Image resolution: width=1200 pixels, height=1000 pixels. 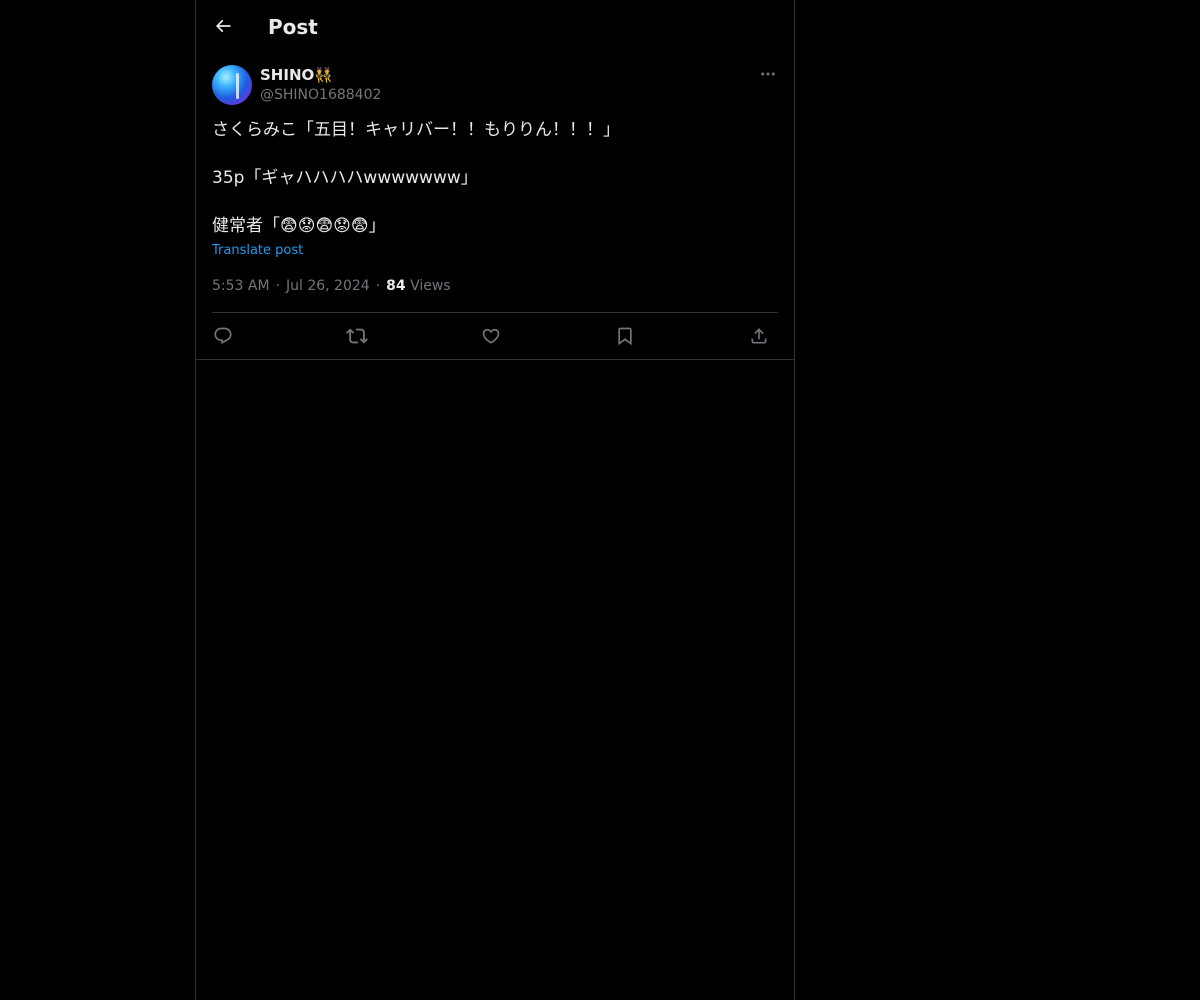 What do you see at coordinates (241, 286) in the screenshot?
I see `post-time: 5:53 AM` at bounding box center [241, 286].